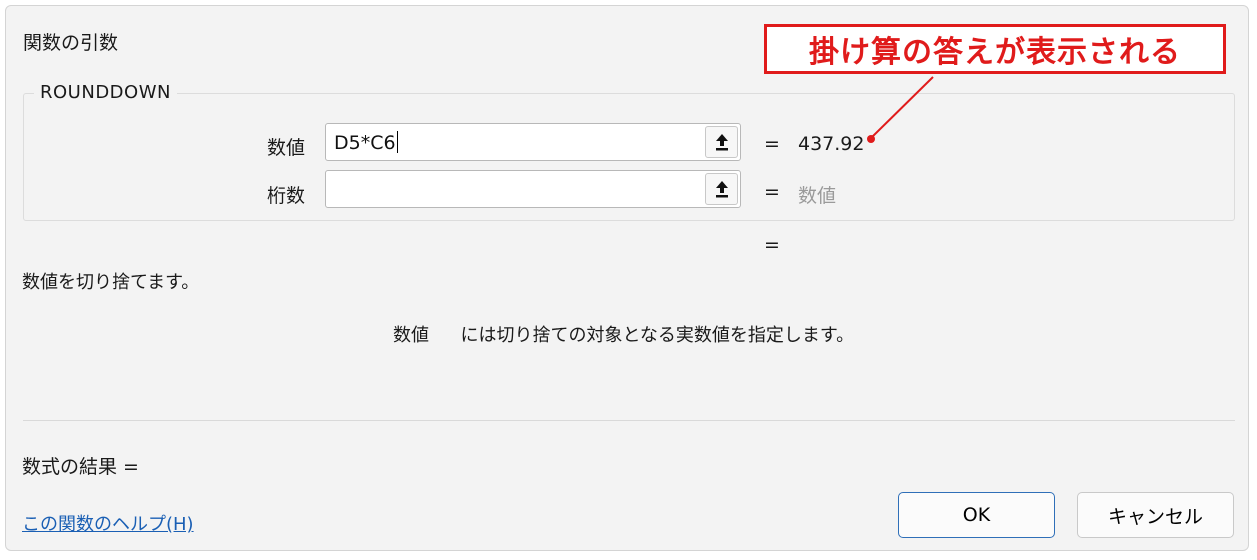  What do you see at coordinates (976, 515) in the screenshot?
I see `ok-button: OK` at bounding box center [976, 515].